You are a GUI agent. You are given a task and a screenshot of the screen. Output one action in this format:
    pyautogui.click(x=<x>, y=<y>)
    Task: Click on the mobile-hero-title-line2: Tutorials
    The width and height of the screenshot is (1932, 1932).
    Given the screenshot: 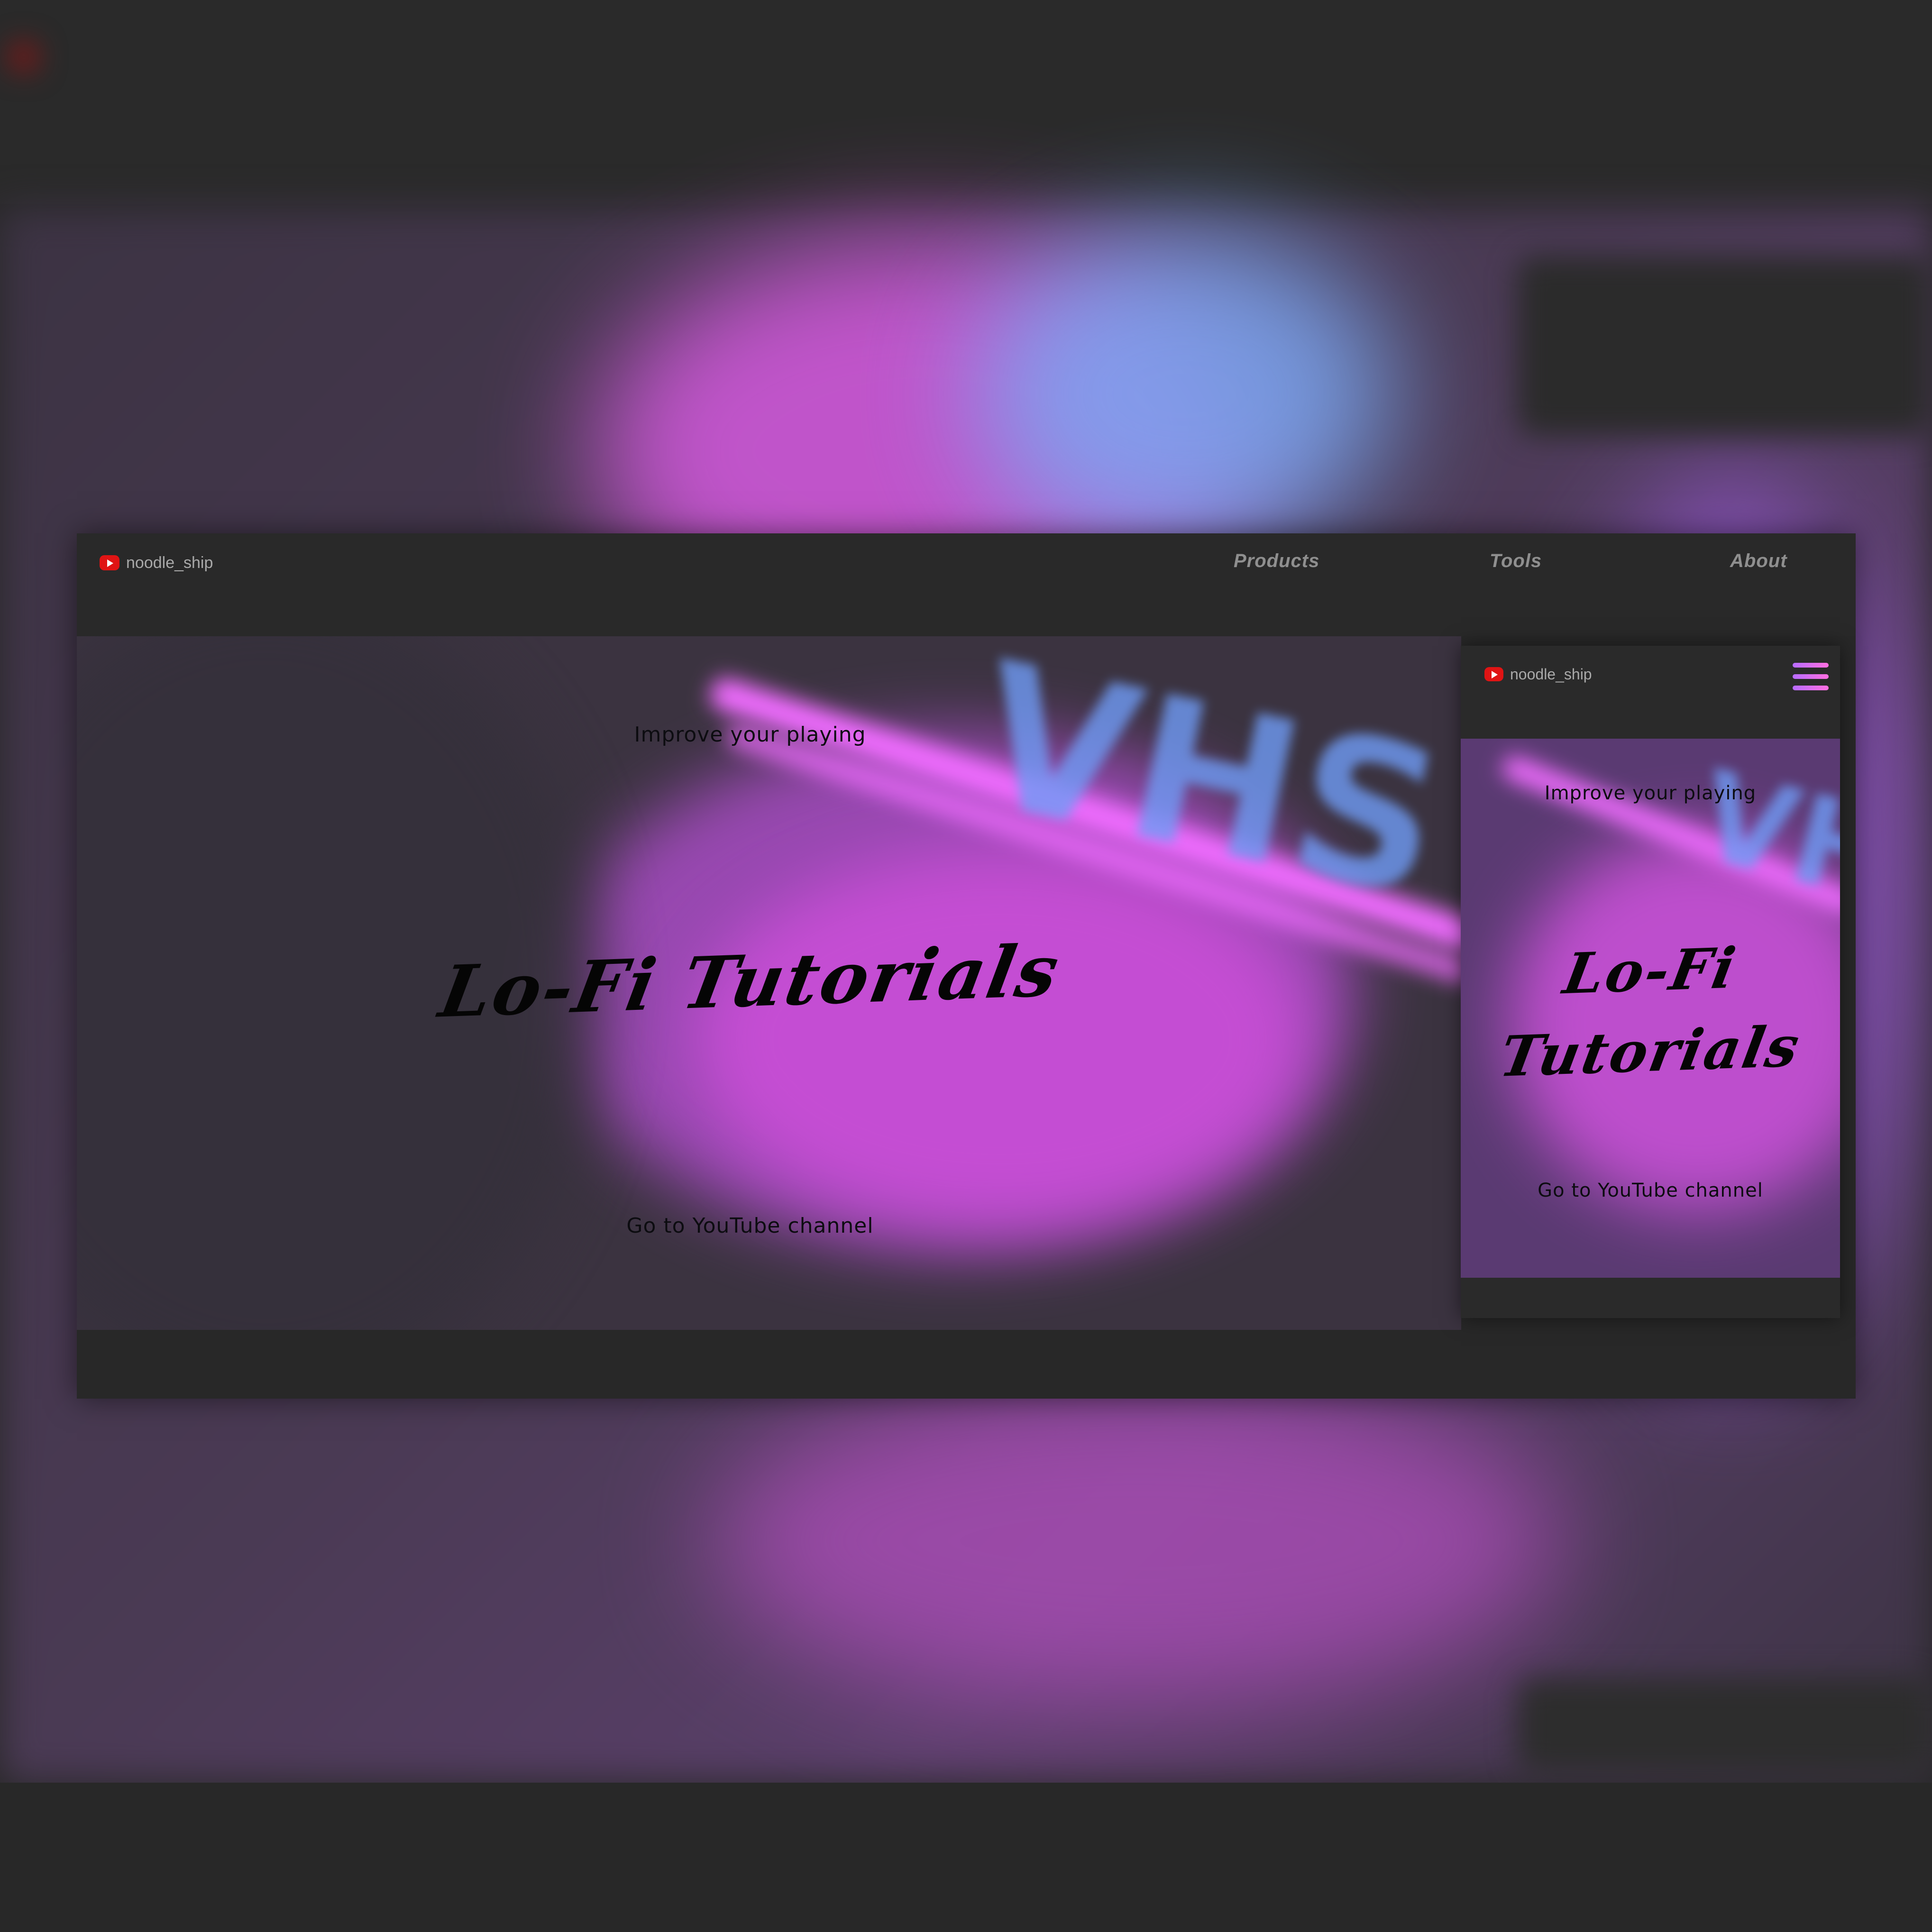 What is the action you would take?
    pyautogui.click(x=1650, y=1051)
    